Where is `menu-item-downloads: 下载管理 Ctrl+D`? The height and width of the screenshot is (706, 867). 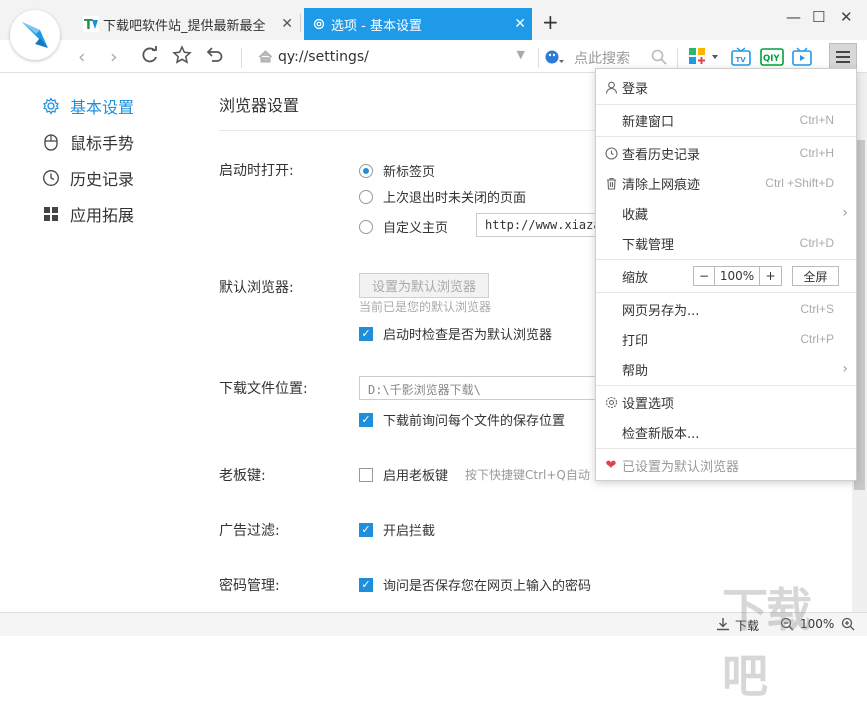 menu-item-downloads: 下载管理 Ctrl+D is located at coordinates (726, 243).